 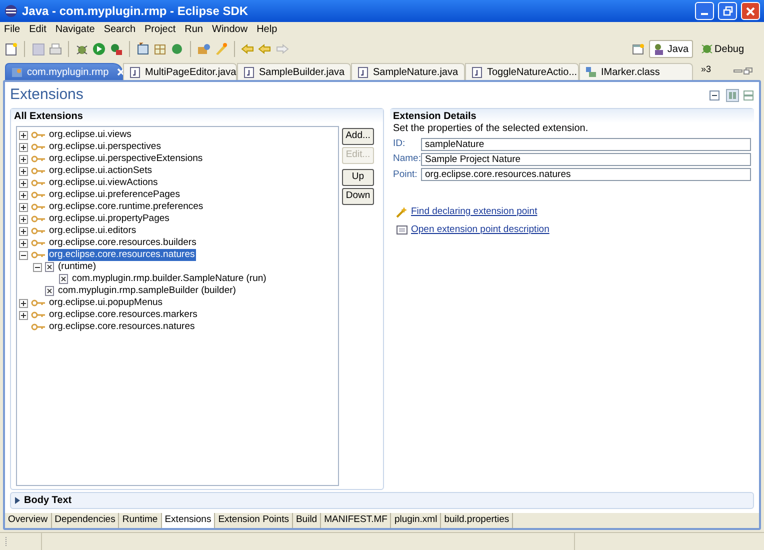 I want to click on page-tab: Extensions, so click(x=189, y=520).